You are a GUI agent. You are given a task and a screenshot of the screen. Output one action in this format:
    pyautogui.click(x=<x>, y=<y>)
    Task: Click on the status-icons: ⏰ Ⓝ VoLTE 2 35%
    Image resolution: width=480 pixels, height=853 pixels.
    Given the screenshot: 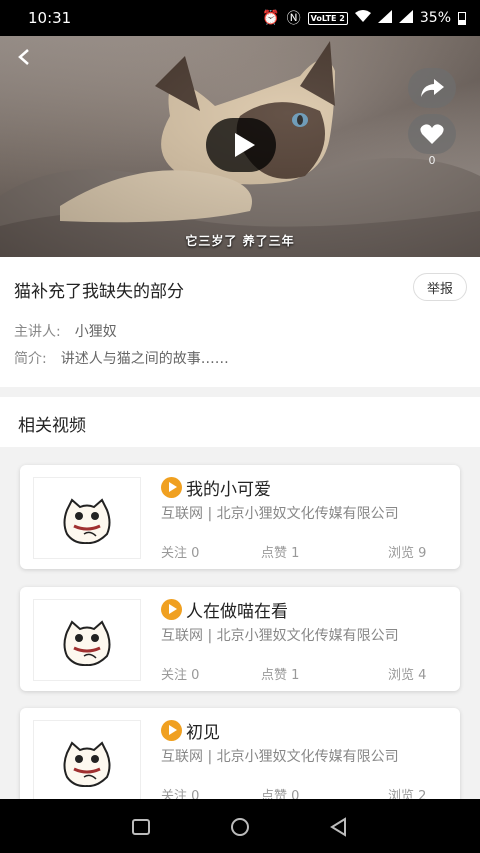 What is the action you would take?
    pyautogui.click(x=364, y=18)
    